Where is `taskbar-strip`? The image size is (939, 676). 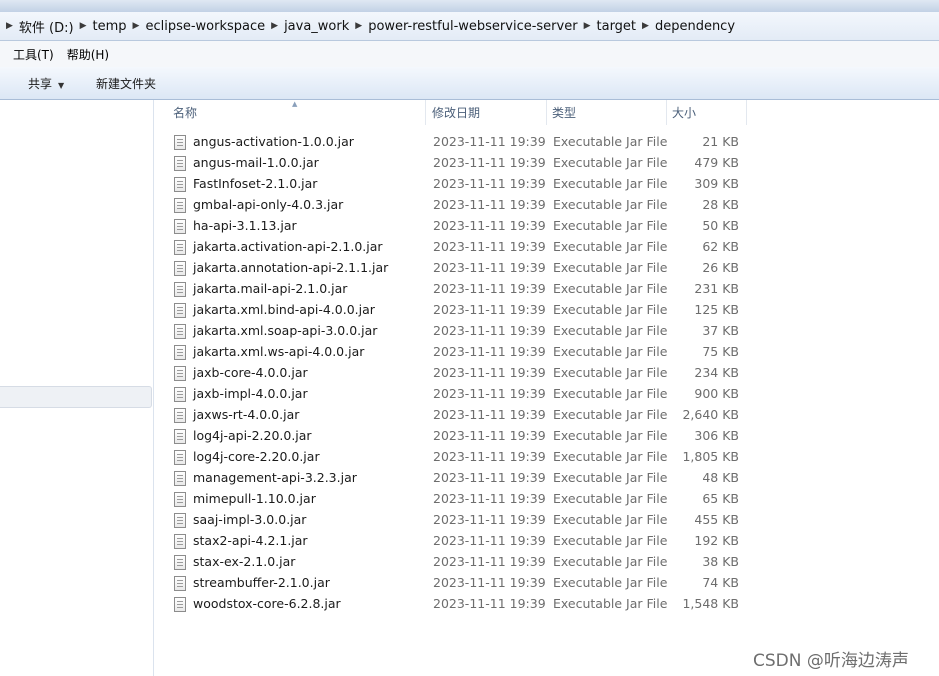
taskbar-strip is located at coordinates (469, 6).